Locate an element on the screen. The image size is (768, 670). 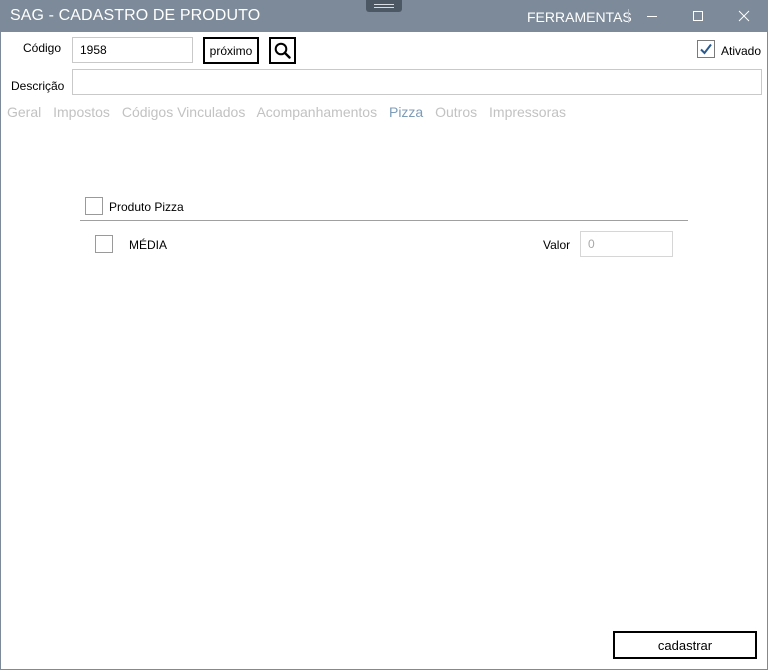
minimize-icon is located at coordinates (652, 16).